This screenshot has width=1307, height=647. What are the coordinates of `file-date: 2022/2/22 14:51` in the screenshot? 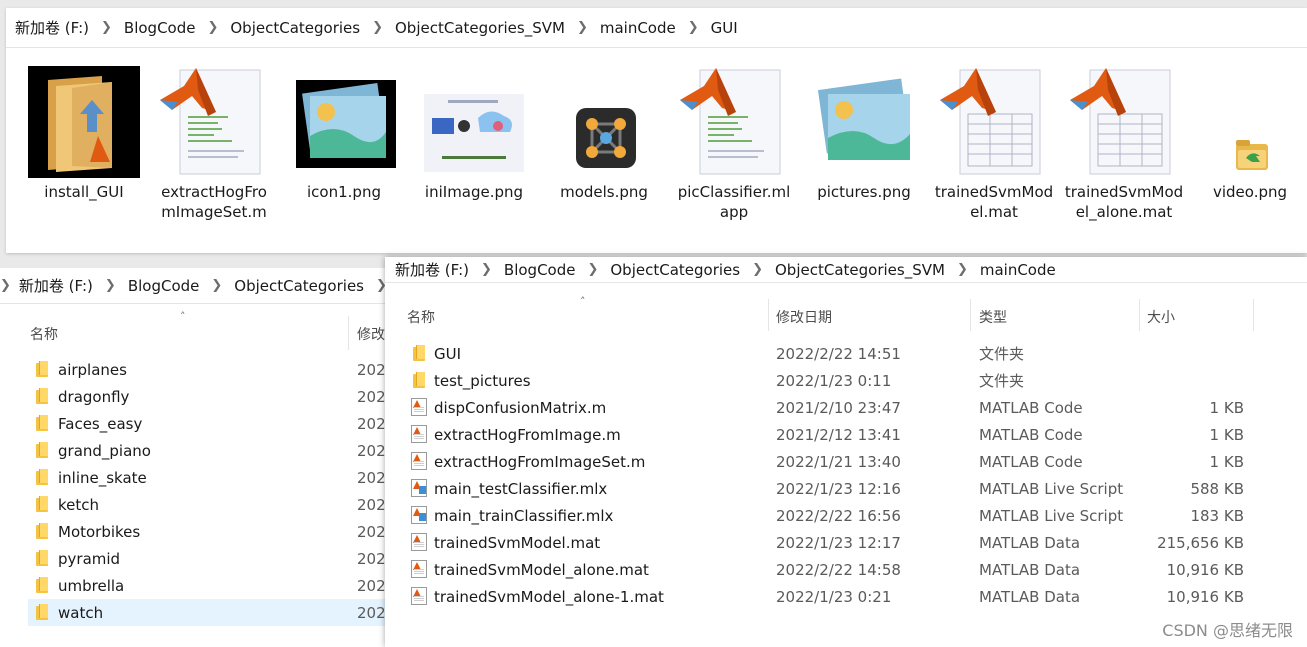 It's located at (838, 353).